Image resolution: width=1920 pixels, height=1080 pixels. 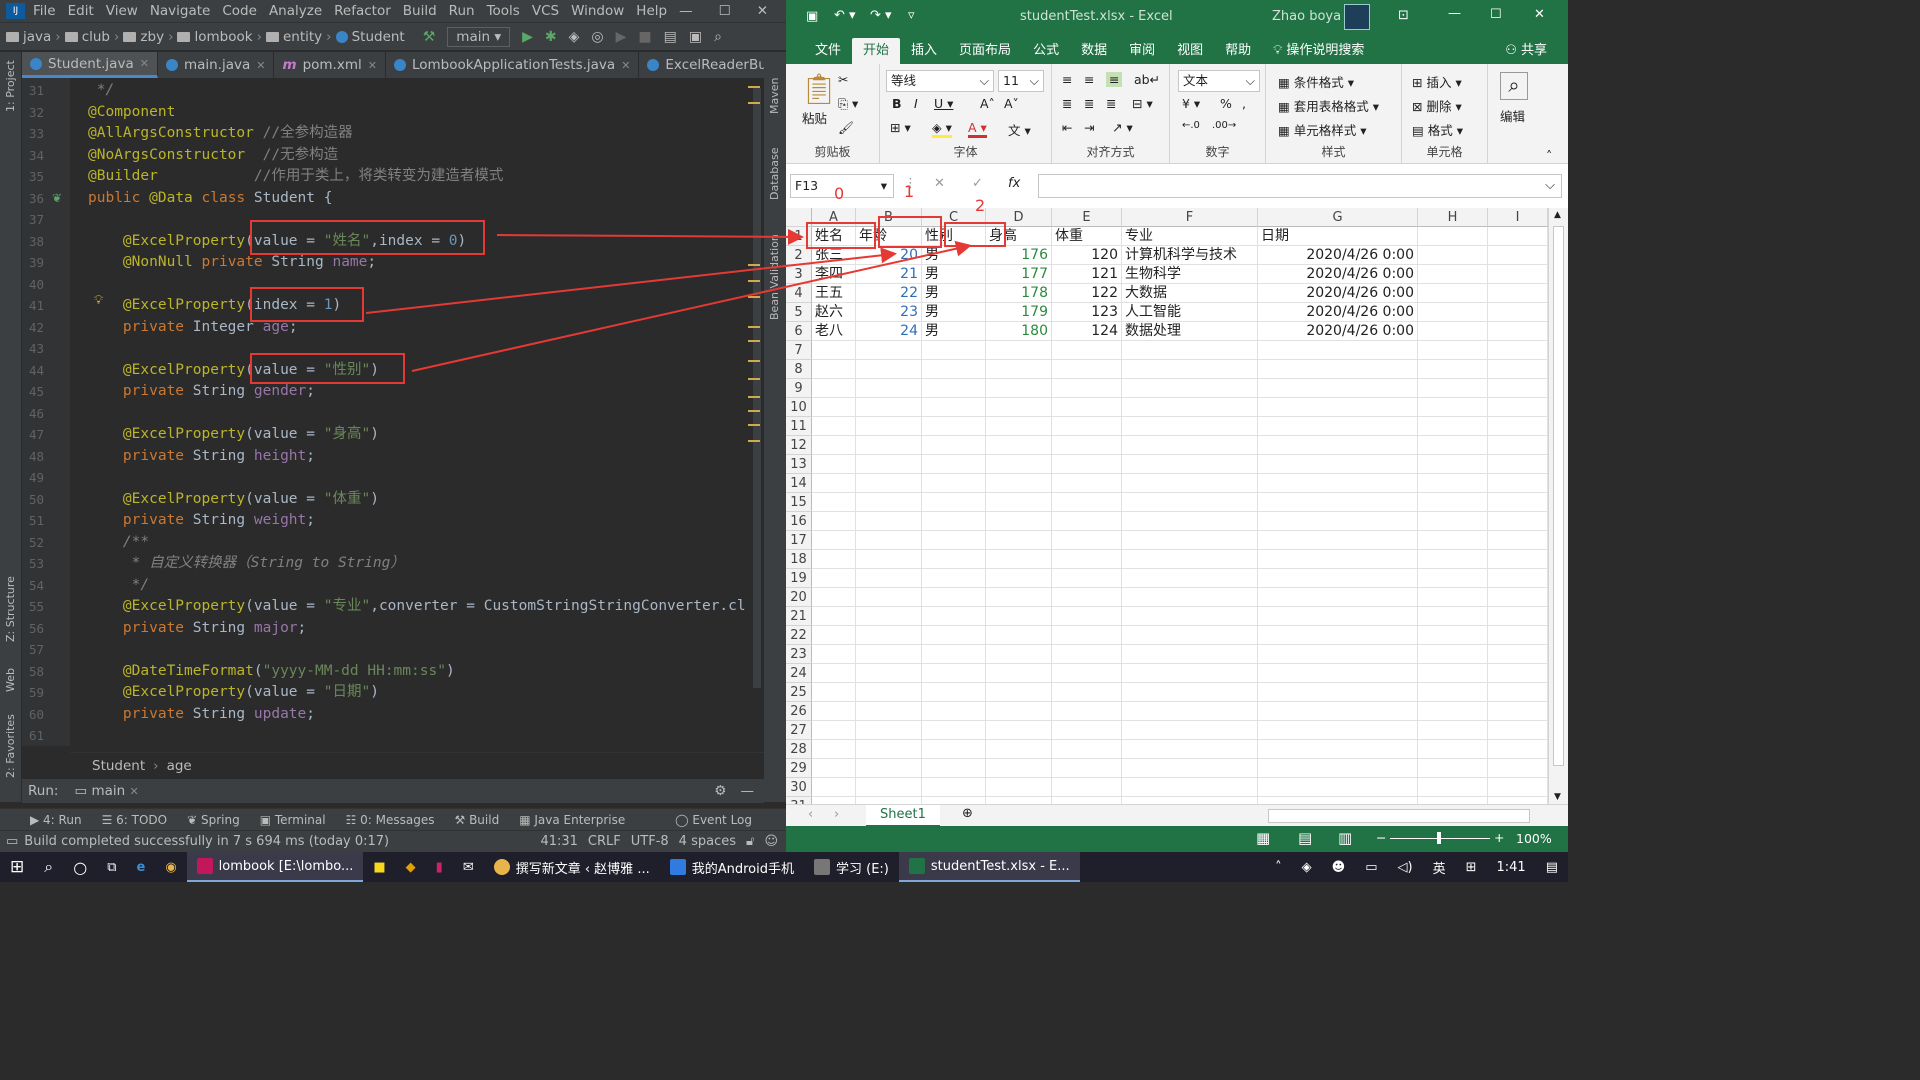 I want to click on code-line: @NonNull private String name;, so click(x=232, y=263).